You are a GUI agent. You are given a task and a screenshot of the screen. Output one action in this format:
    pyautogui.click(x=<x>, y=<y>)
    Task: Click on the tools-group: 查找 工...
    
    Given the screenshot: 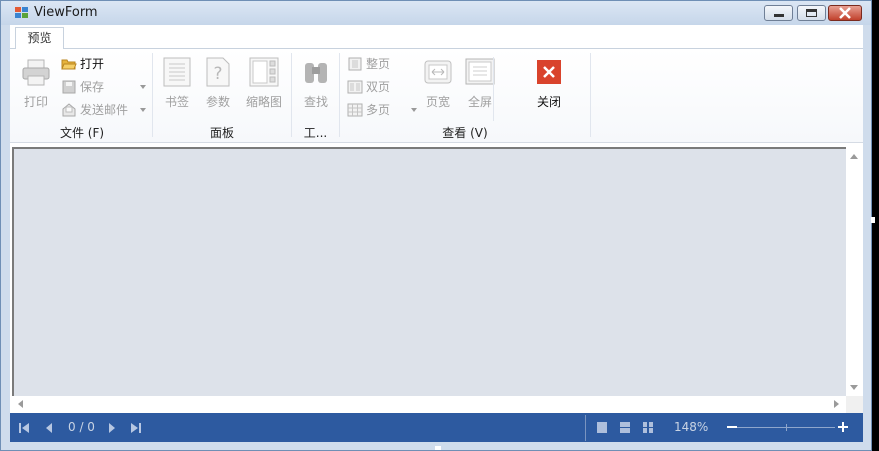 What is the action you would take?
    pyautogui.click(x=315, y=97)
    